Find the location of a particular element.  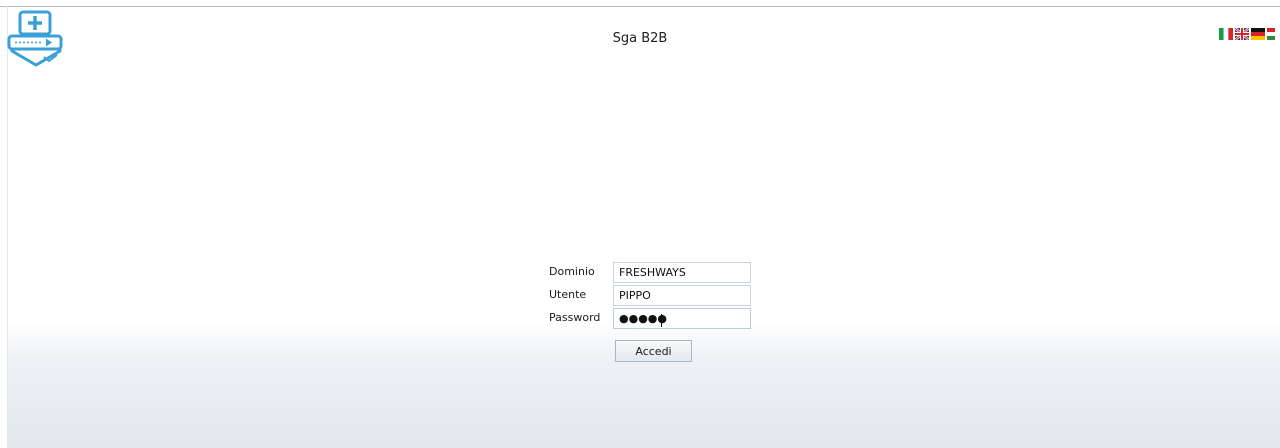

domain-input is located at coordinates (682, 272).